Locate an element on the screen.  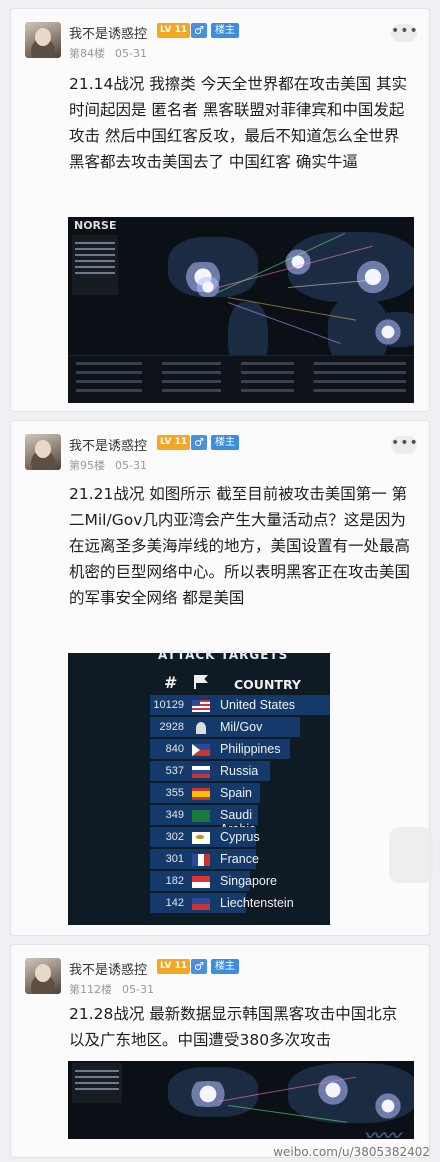
medal-icon is located at coordinates (201, 728).